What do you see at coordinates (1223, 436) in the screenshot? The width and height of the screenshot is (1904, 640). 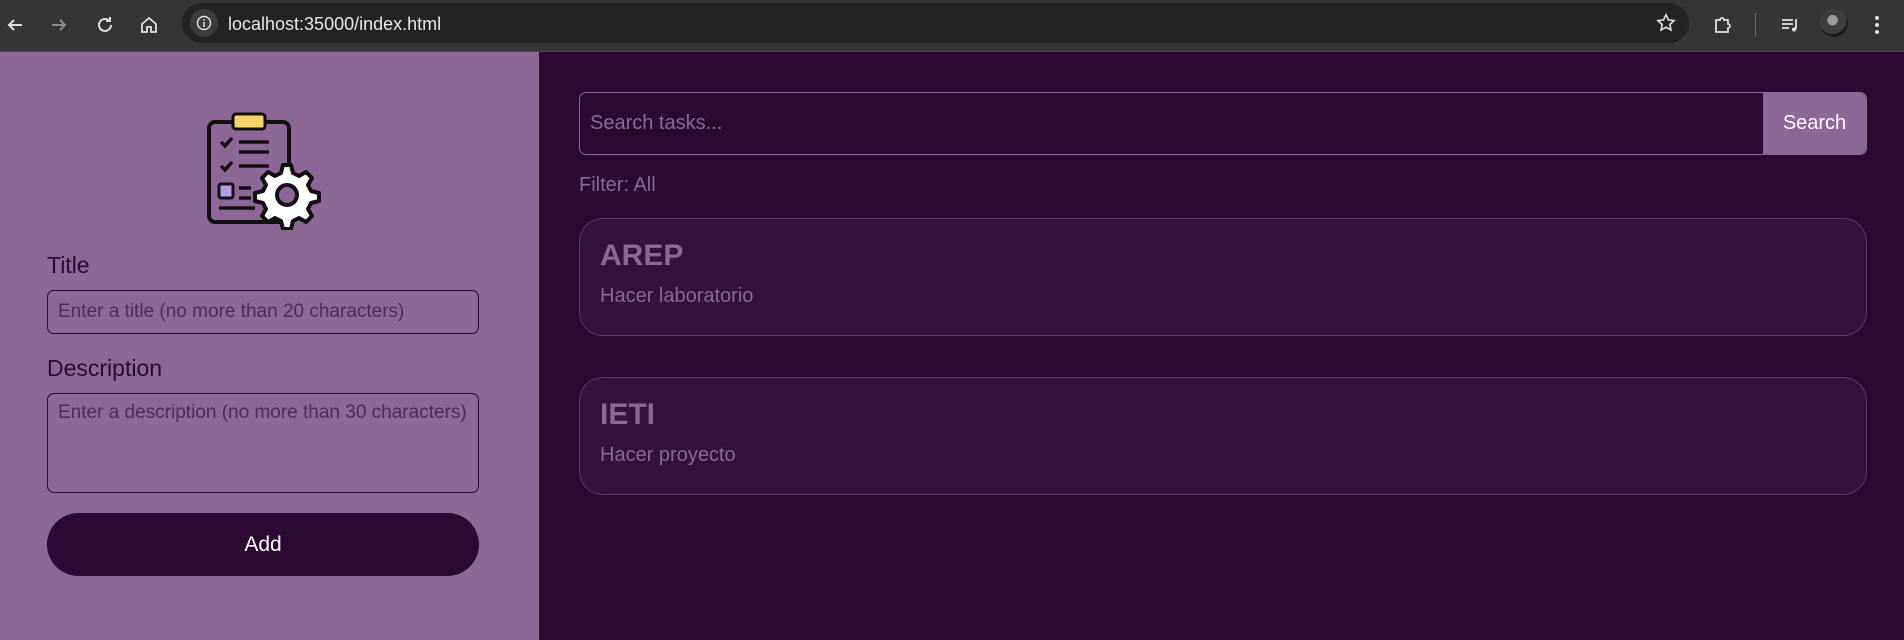 I see `task-card: IETI Hacer proyecto` at bounding box center [1223, 436].